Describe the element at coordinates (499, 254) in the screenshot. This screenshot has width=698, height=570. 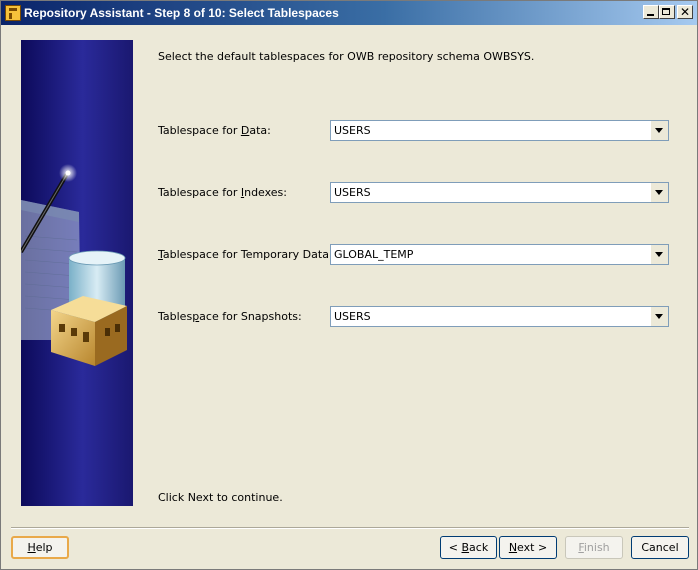
I see `temporary-tablespace-select: GLOBAL_TEMP` at that location.